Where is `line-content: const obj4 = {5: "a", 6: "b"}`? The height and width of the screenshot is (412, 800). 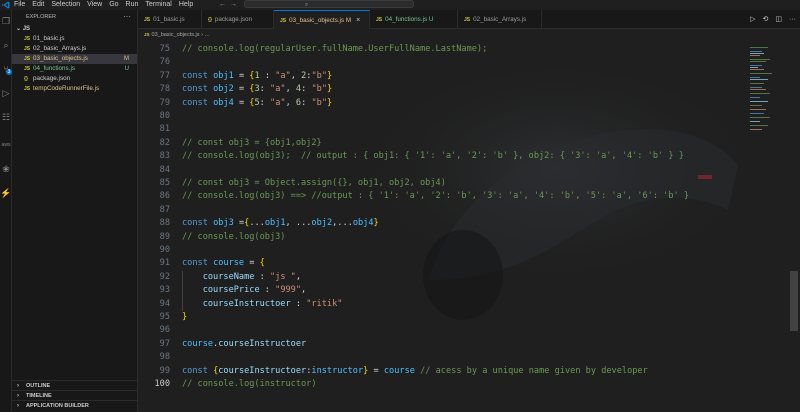 line-content: const obj4 = {5: "a", 6: "b"} is located at coordinates (257, 102).